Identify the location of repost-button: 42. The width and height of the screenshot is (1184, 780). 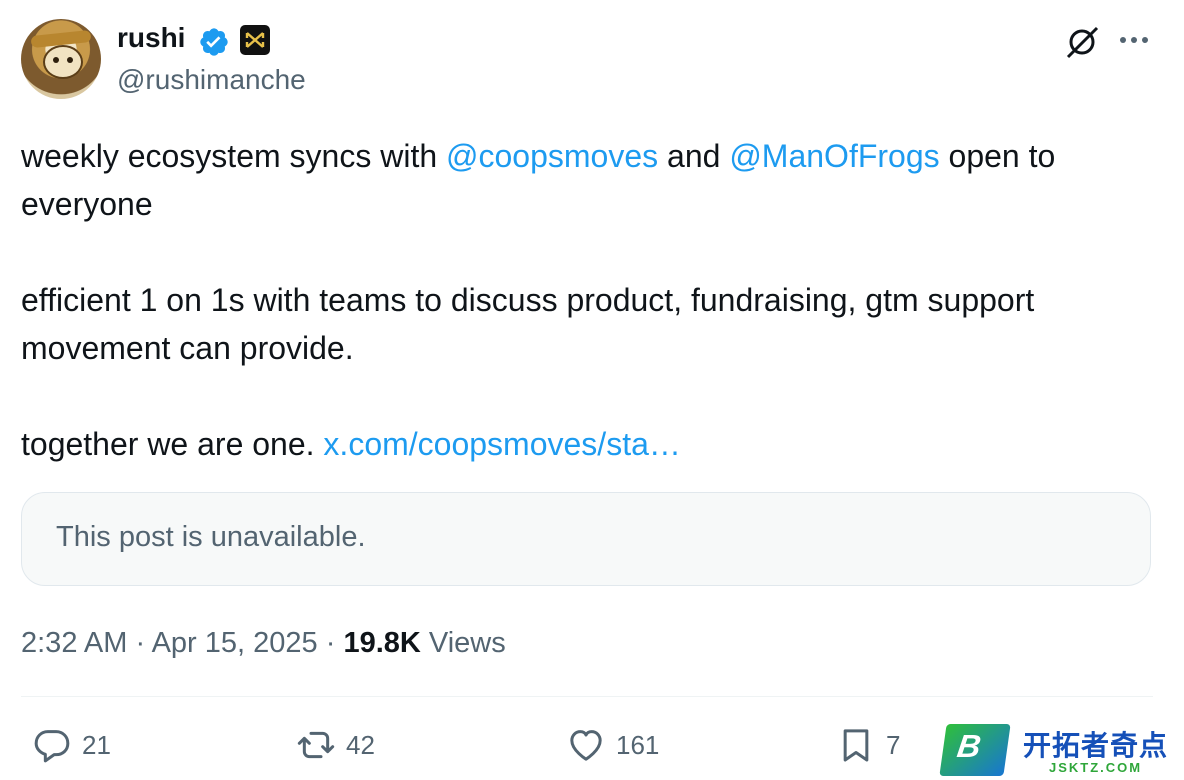
(335, 745).